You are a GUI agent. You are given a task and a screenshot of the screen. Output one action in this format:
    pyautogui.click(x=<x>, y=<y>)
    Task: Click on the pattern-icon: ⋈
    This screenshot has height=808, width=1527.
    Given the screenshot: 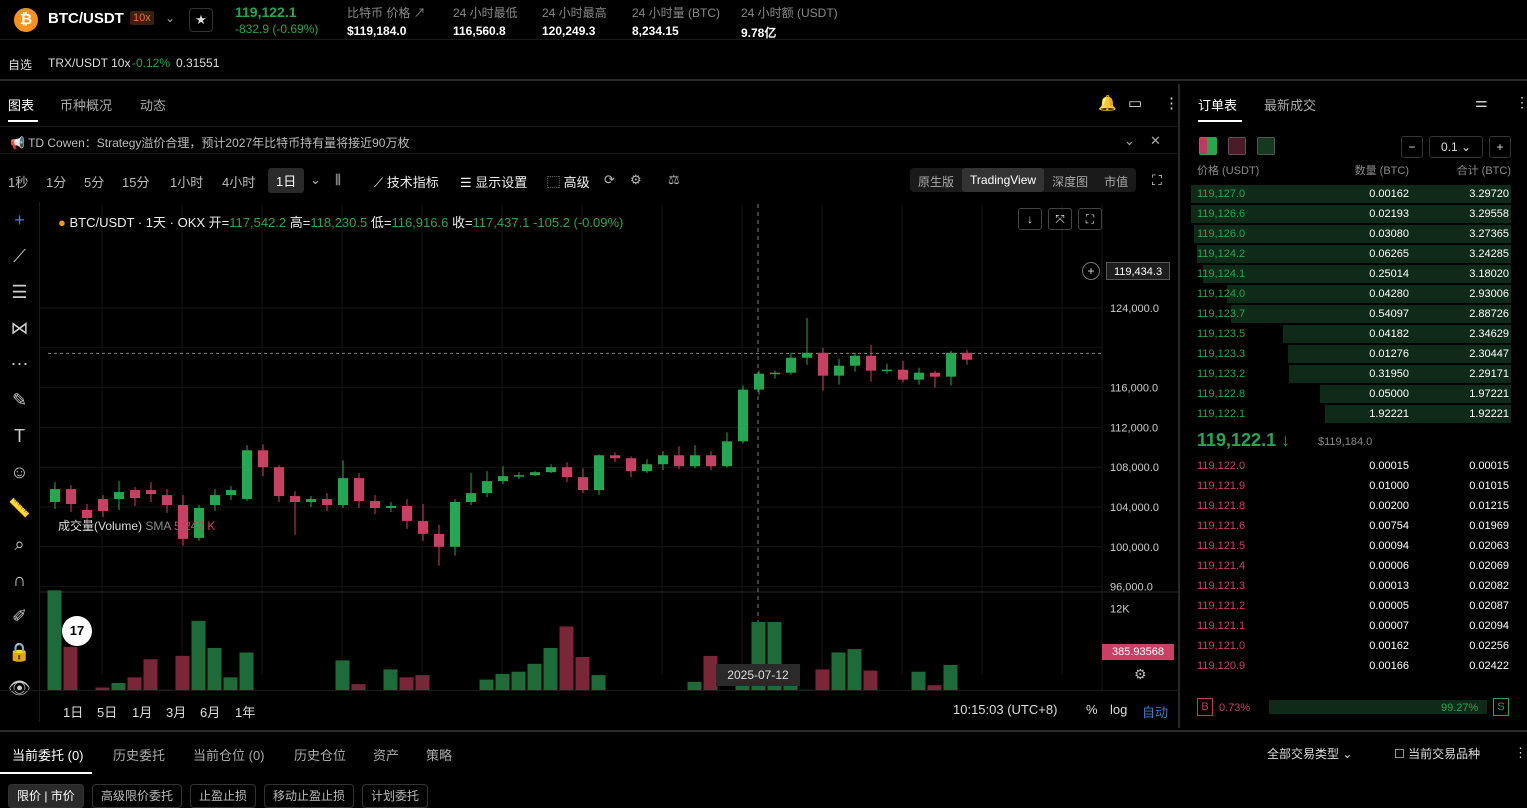 What is the action you would take?
    pyautogui.click(x=19, y=328)
    